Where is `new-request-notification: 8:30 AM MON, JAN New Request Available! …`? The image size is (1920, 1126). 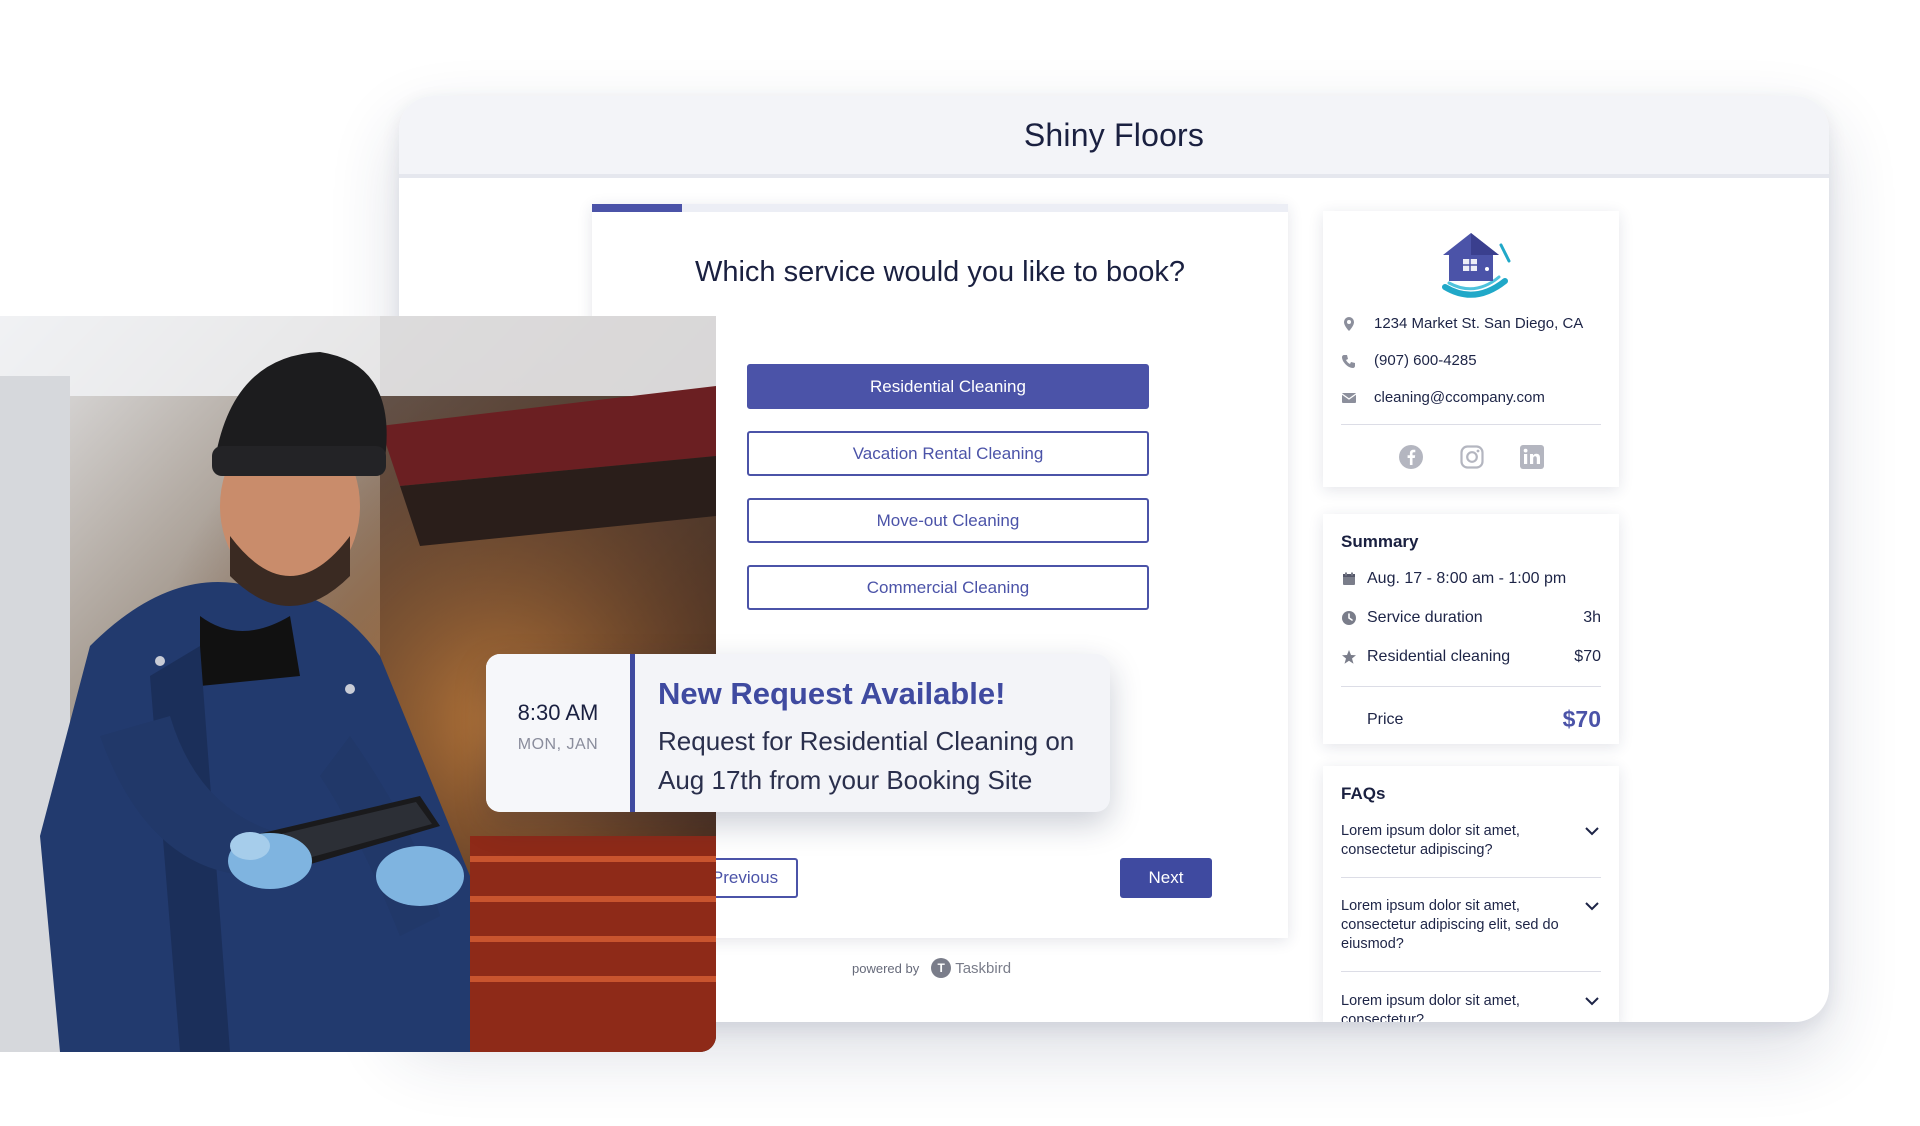 new-request-notification: 8:30 AM MON, JAN New Request Available! … is located at coordinates (798, 733).